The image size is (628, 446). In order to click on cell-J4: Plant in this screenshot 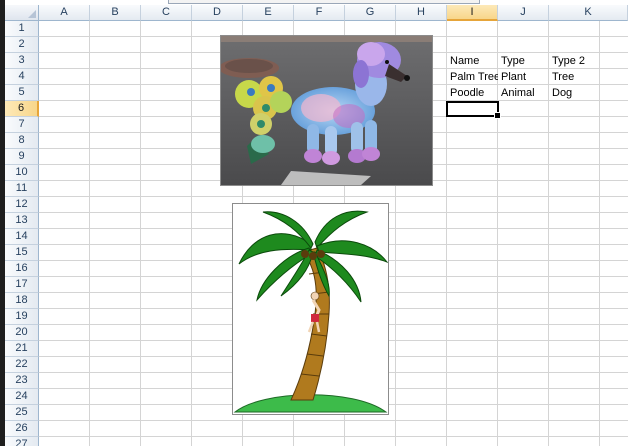, I will do `click(512, 77)`.